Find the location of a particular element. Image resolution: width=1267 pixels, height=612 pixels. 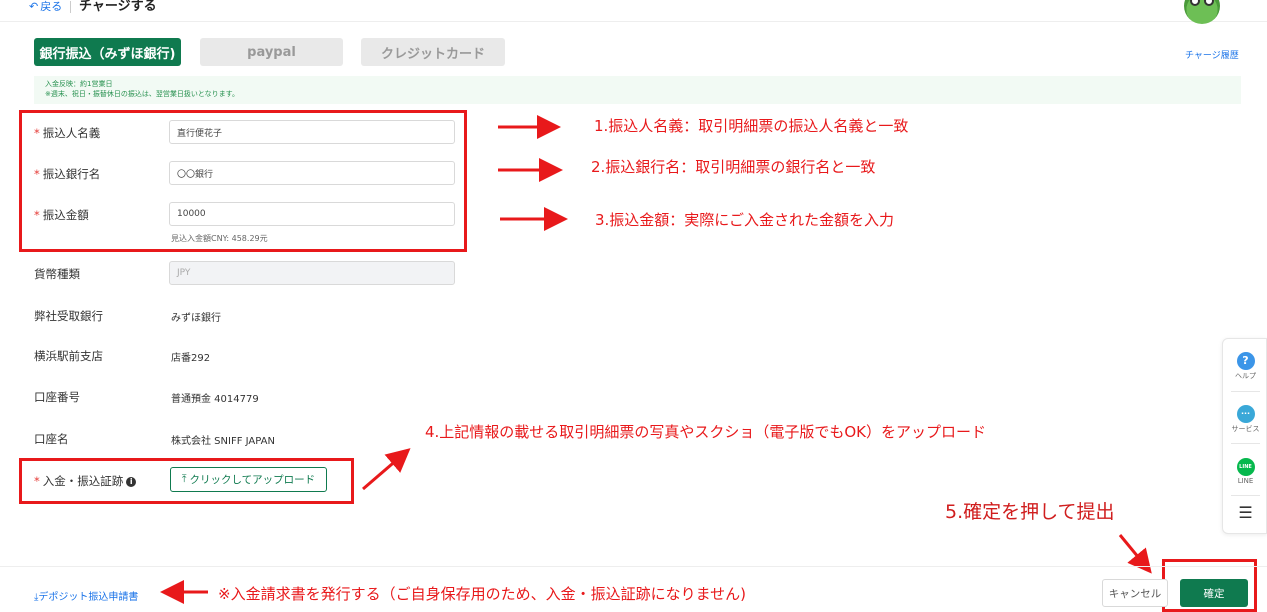

notice-line-1: 入金反映：約1営業日 is located at coordinates (79, 84).